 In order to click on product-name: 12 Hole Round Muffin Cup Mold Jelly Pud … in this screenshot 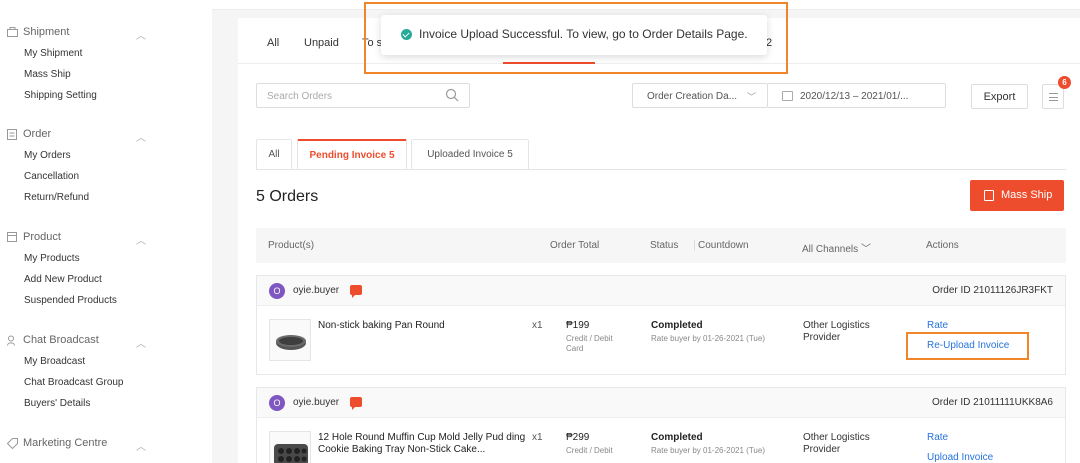, I will do `click(422, 444)`.